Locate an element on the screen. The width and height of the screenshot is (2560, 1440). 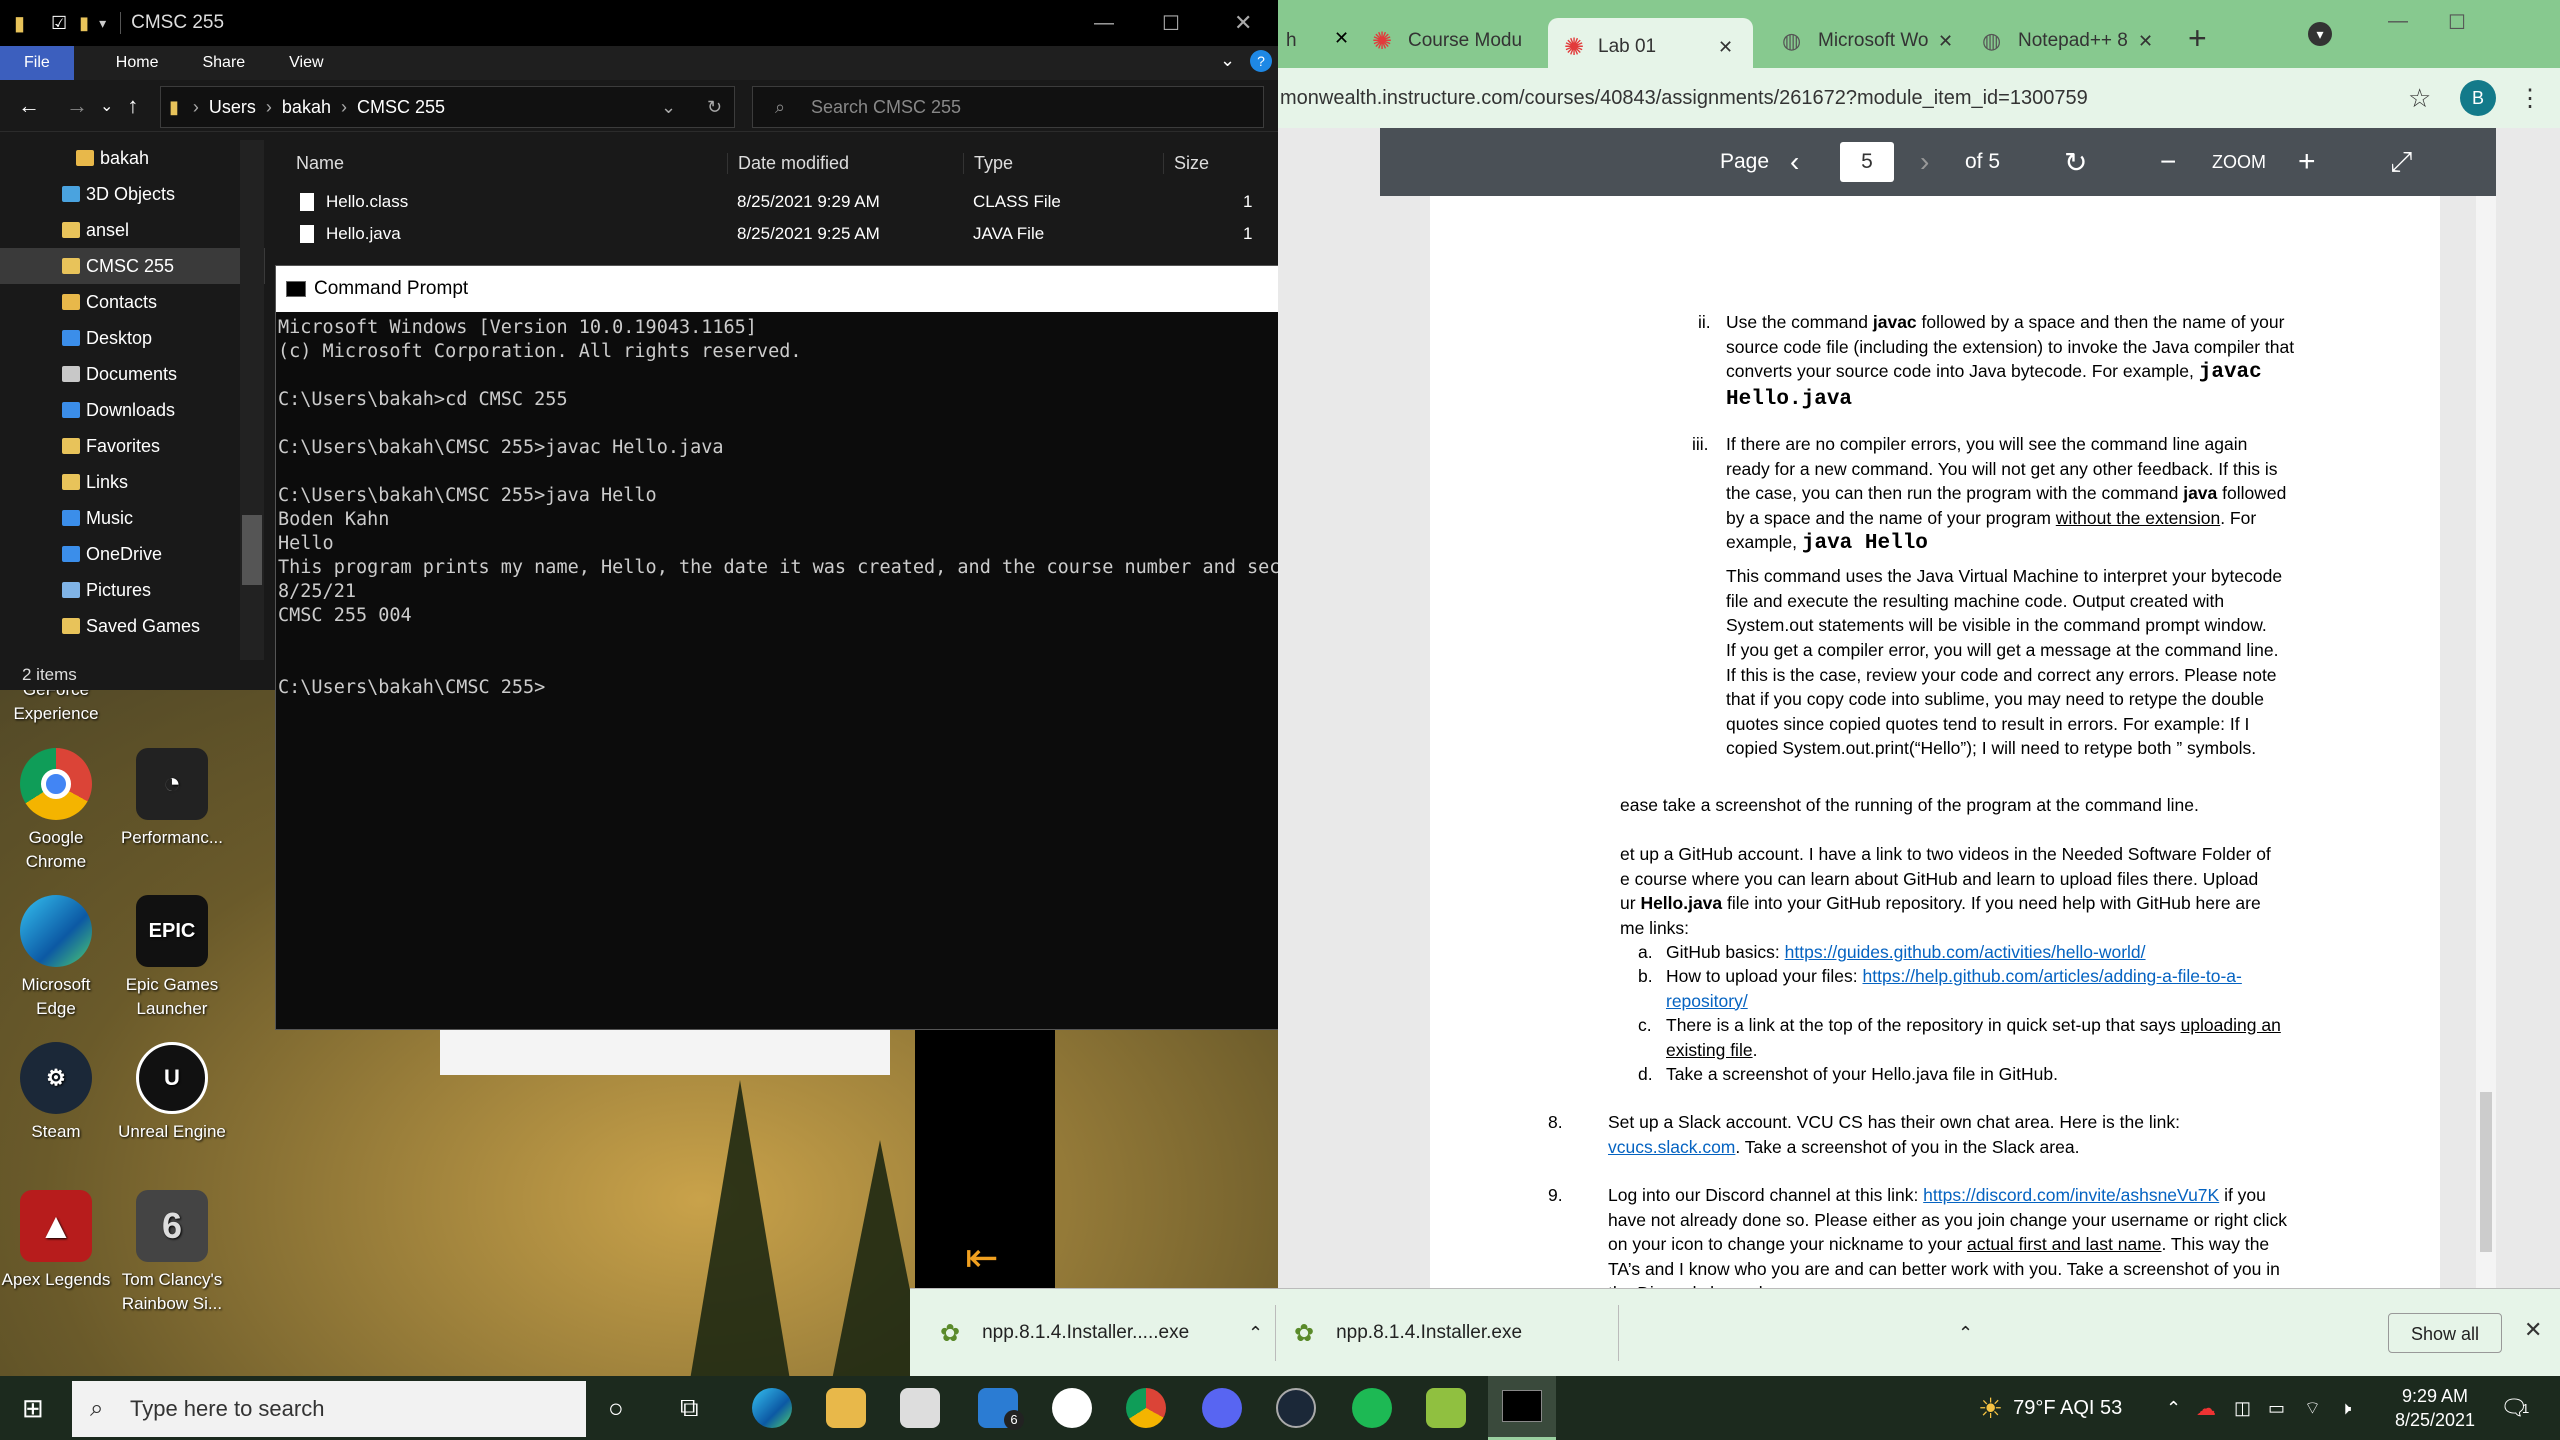
new-folder-icon: ▮ is located at coordinates (84, 23).